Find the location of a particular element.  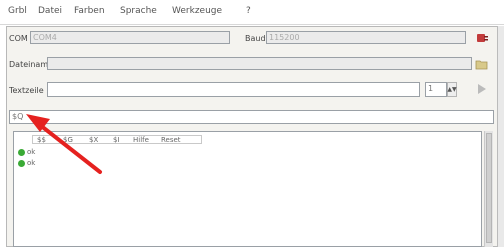

text-label: Textzeile is located at coordinates (26, 90).